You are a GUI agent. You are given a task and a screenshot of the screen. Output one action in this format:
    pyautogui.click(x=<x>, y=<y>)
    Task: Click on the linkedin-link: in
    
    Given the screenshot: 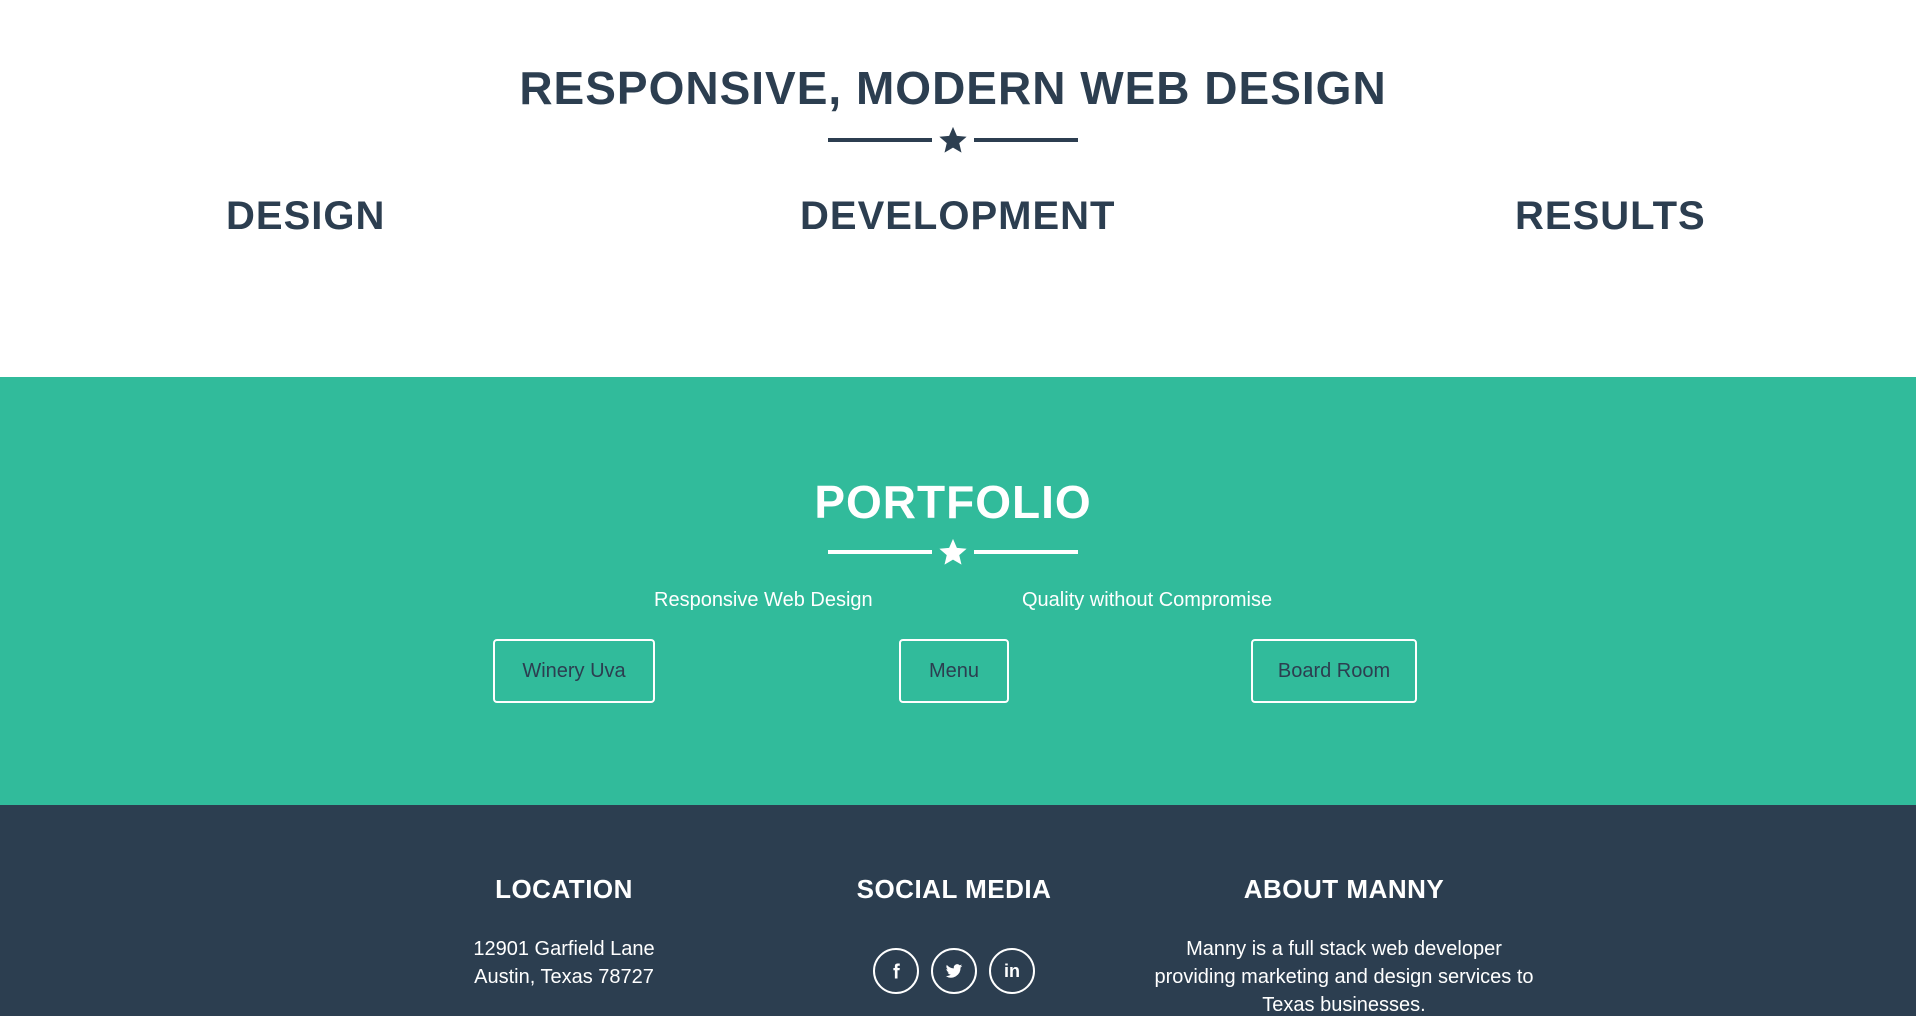 What is the action you would take?
    pyautogui.click(x=1012, y=971)
    